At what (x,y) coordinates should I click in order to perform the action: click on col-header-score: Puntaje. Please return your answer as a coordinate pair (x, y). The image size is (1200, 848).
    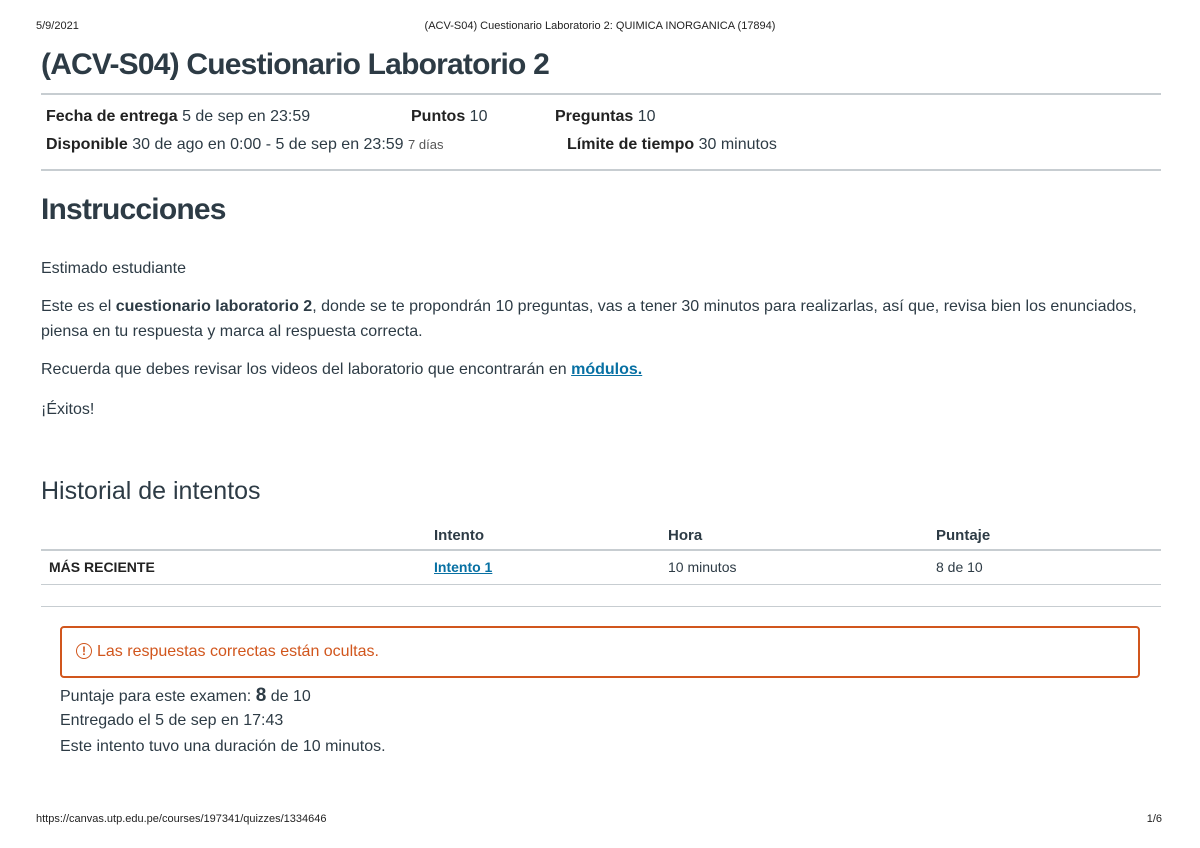
    Looking at the image, I should click on (963, 535).